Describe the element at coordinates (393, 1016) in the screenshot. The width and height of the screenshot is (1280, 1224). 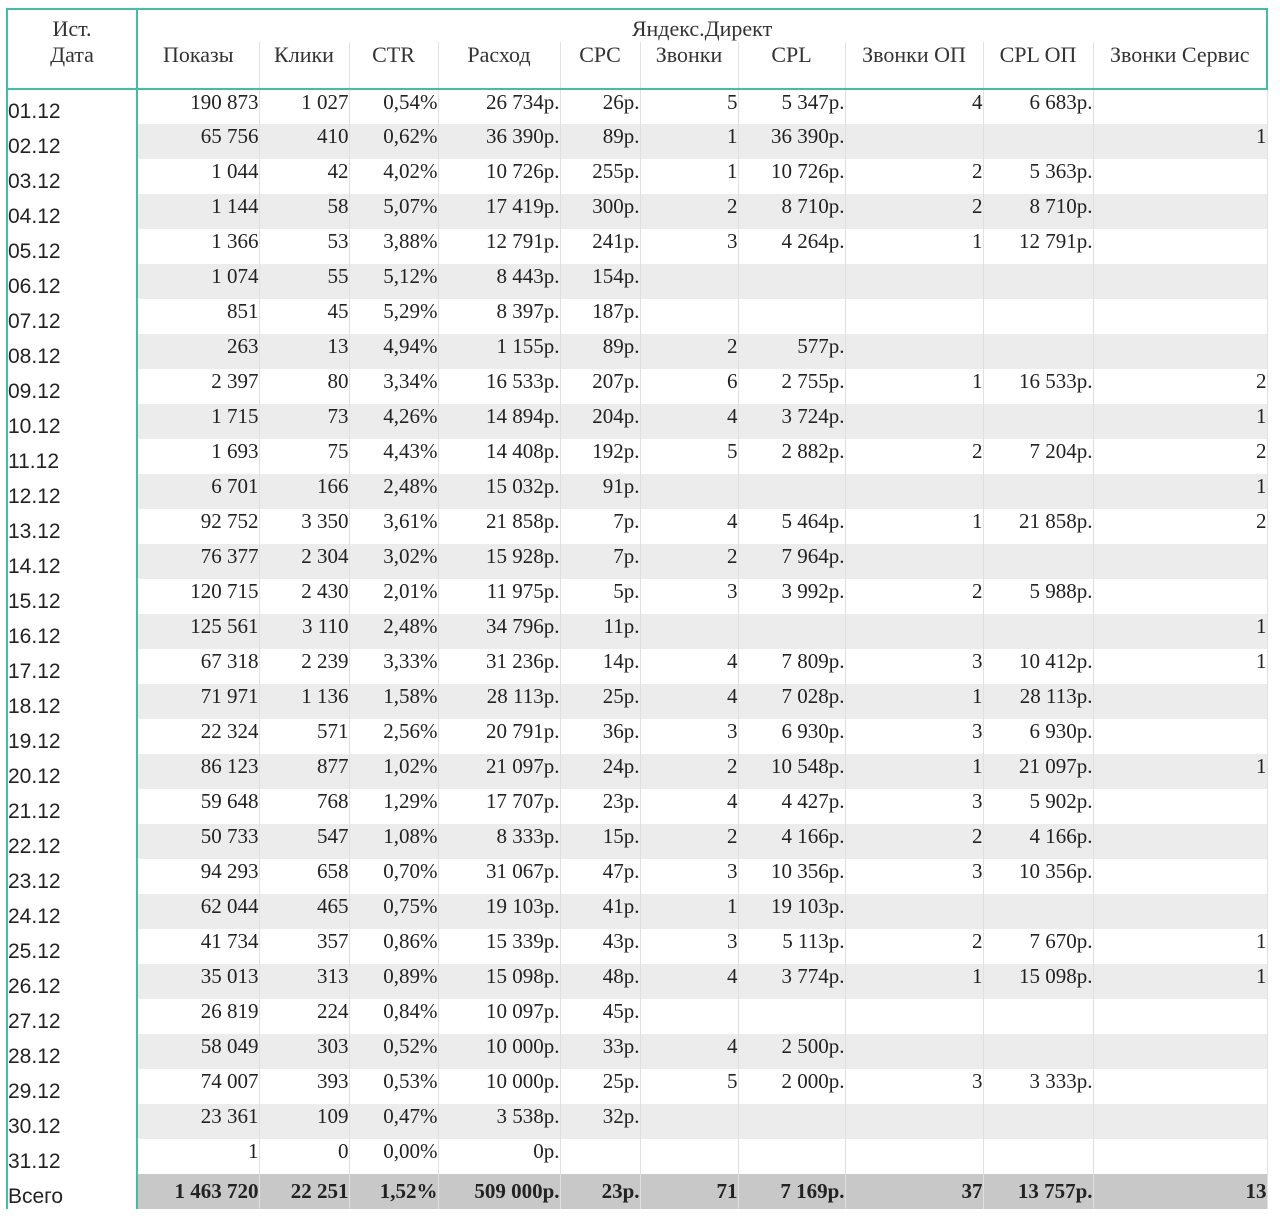
I see `cell-ctr: 0,84%` at that location.